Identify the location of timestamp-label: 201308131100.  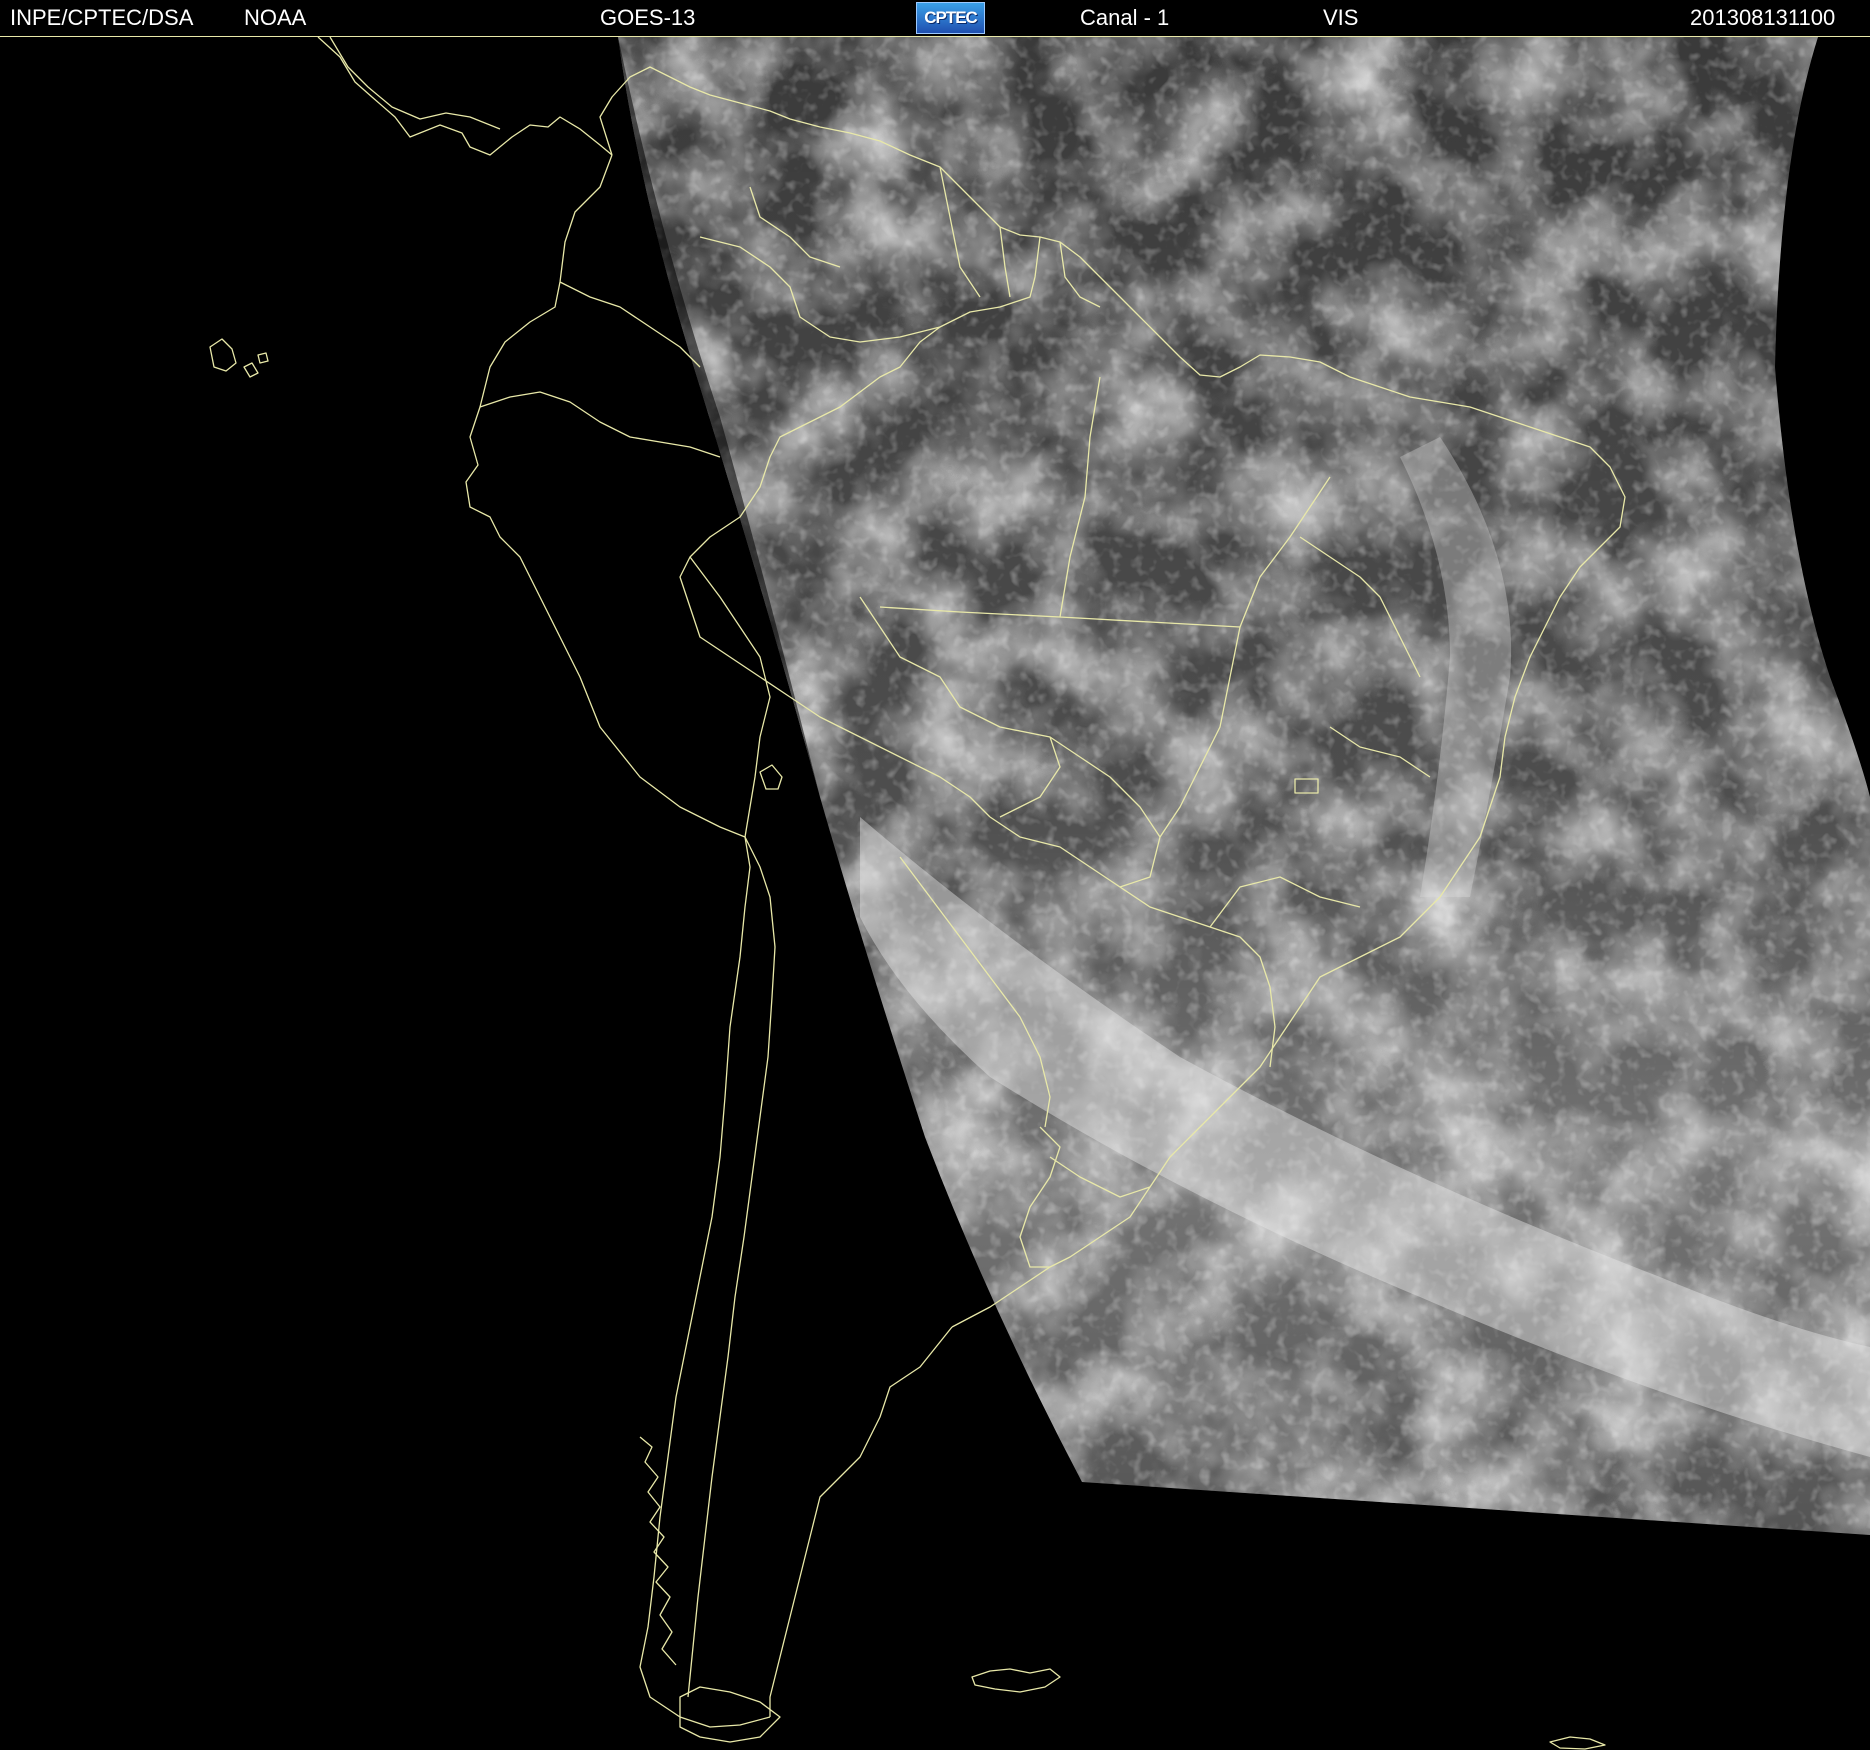
(1763, 17).